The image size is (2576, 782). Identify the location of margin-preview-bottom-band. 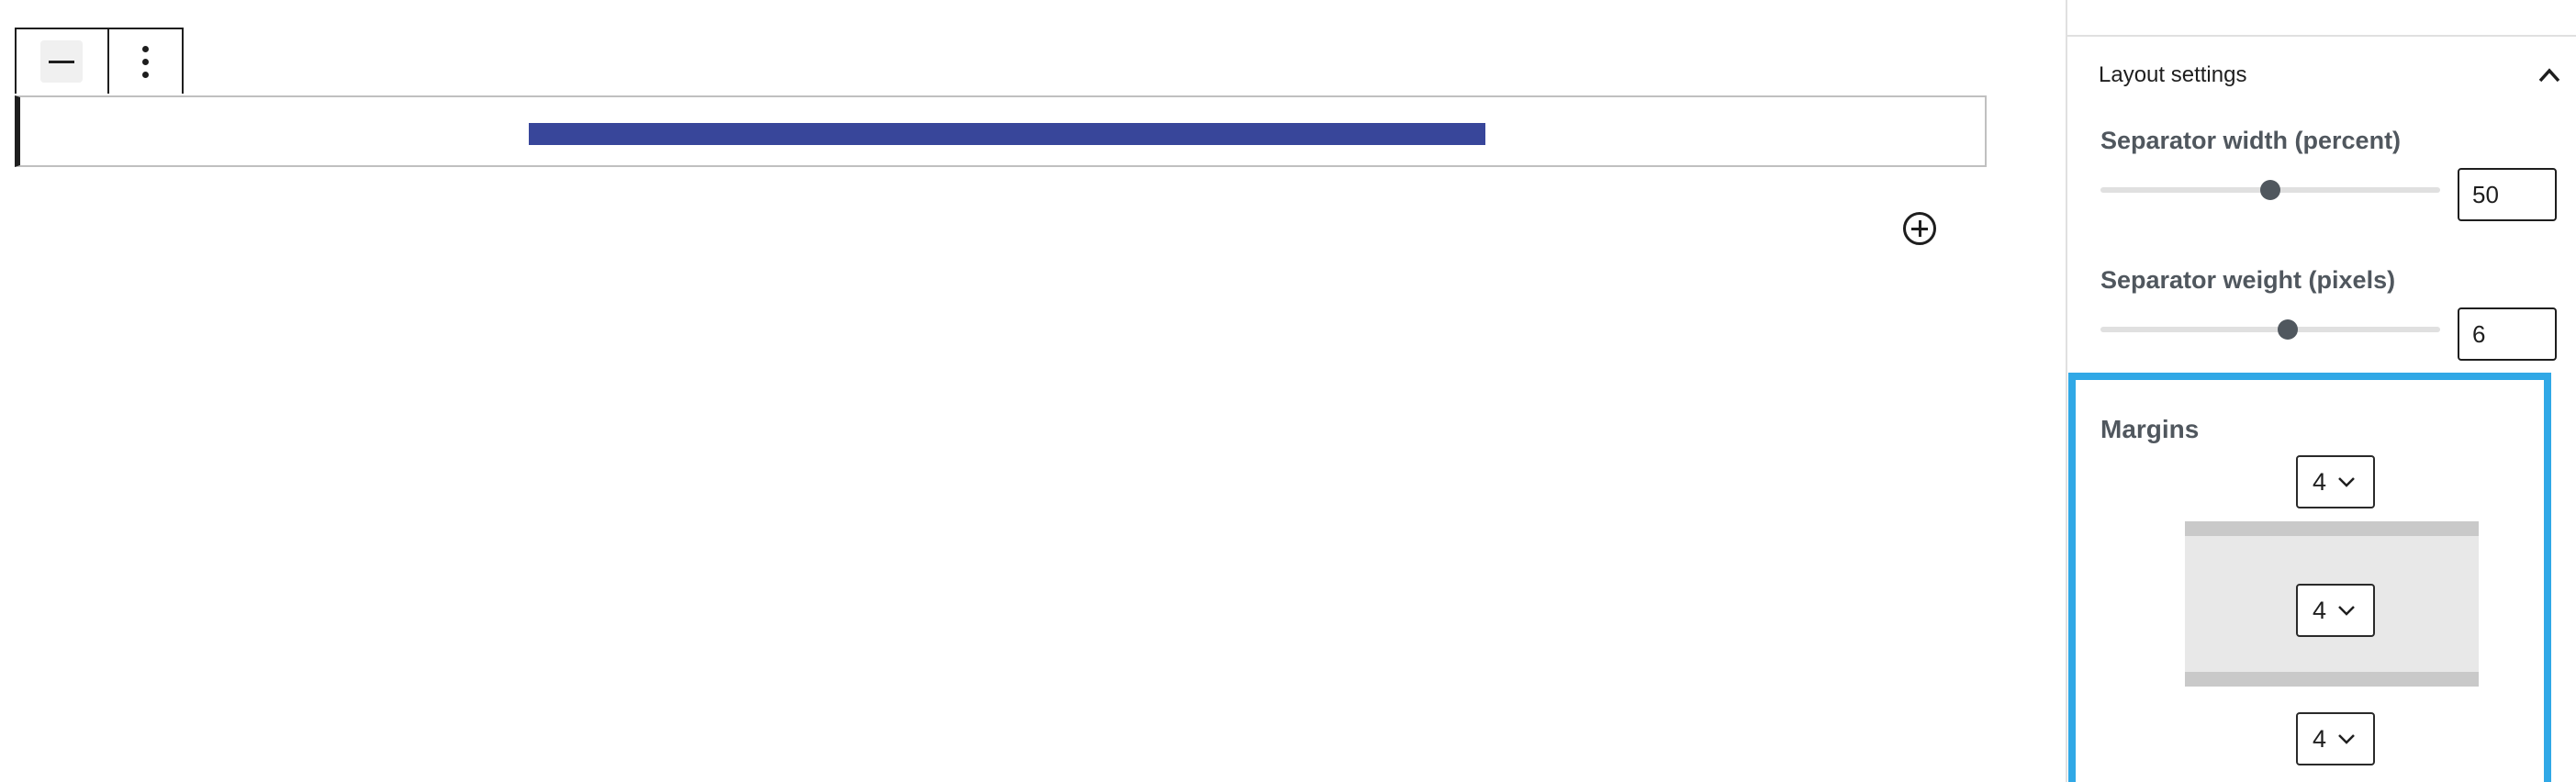
(2332, 680).